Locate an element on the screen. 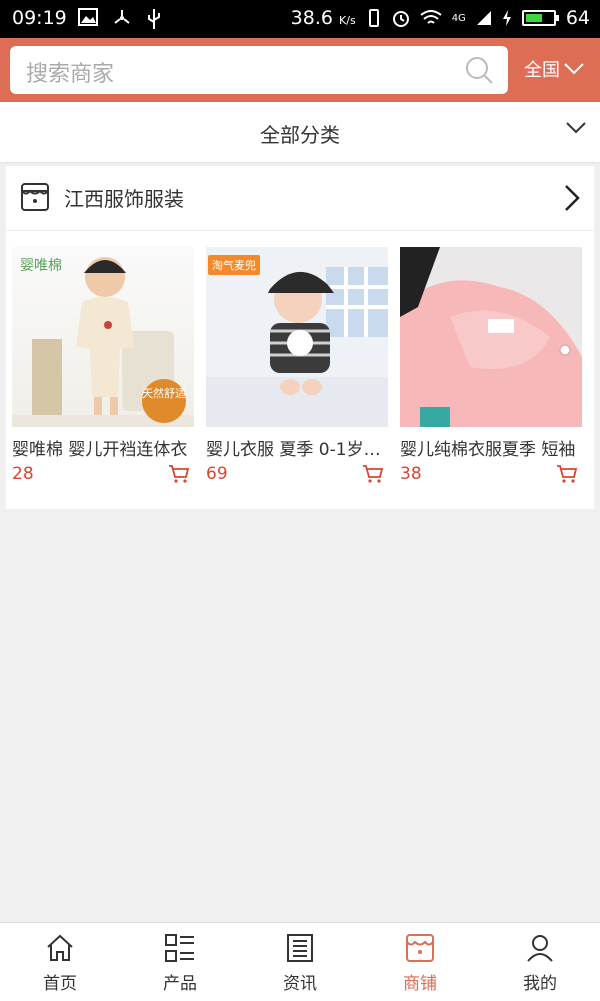  search-placeholder: 搜索商家 is located at coordinates (70, 74).